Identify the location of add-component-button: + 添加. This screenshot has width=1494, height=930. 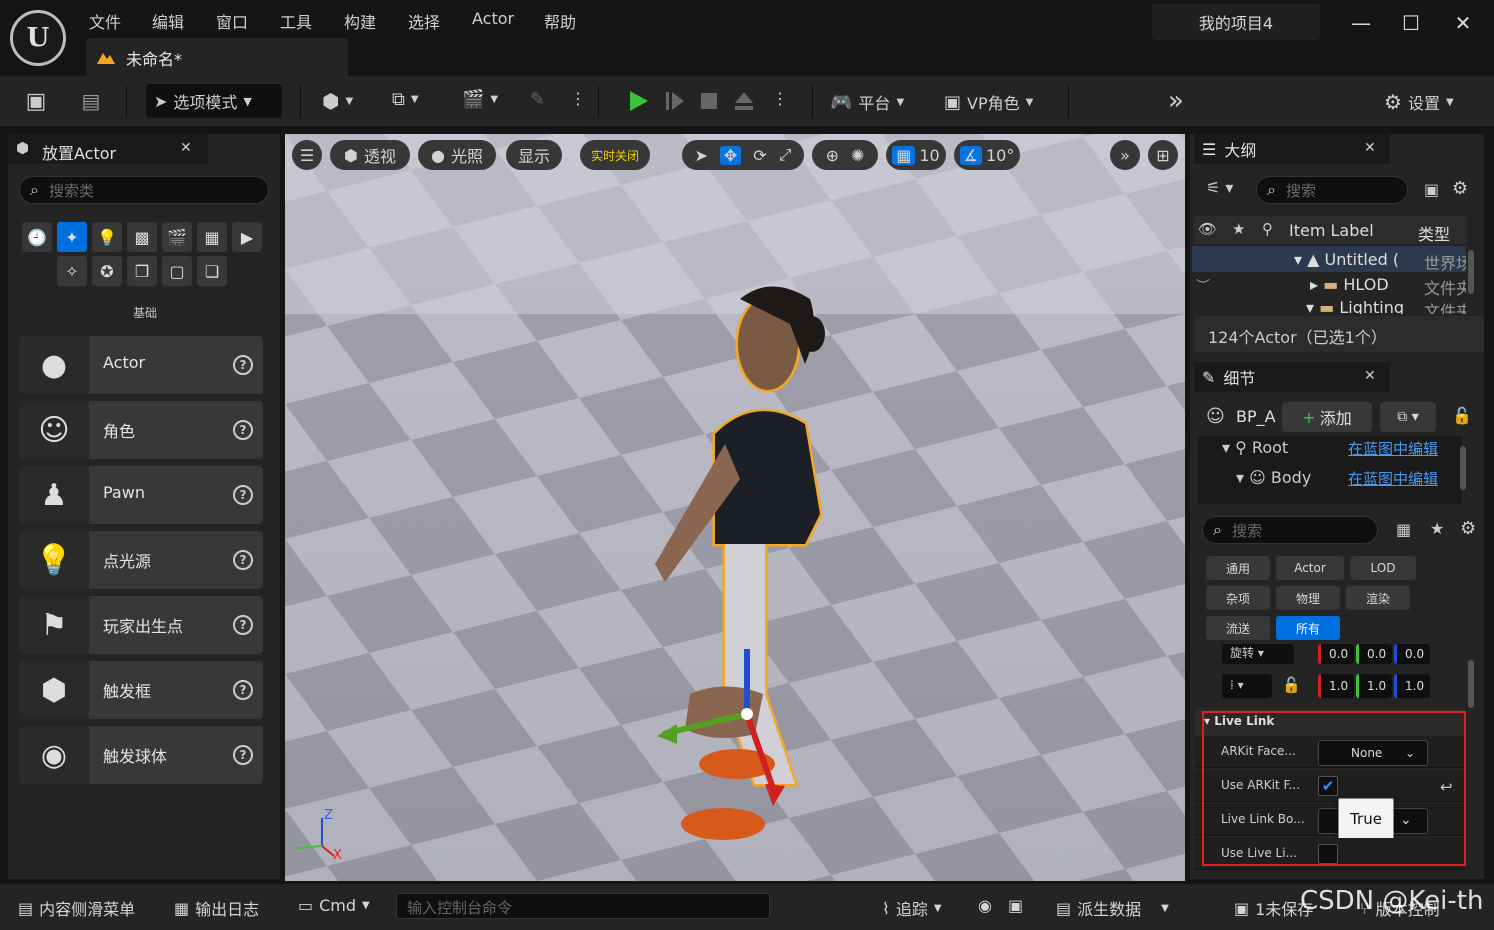
(1327, 417).